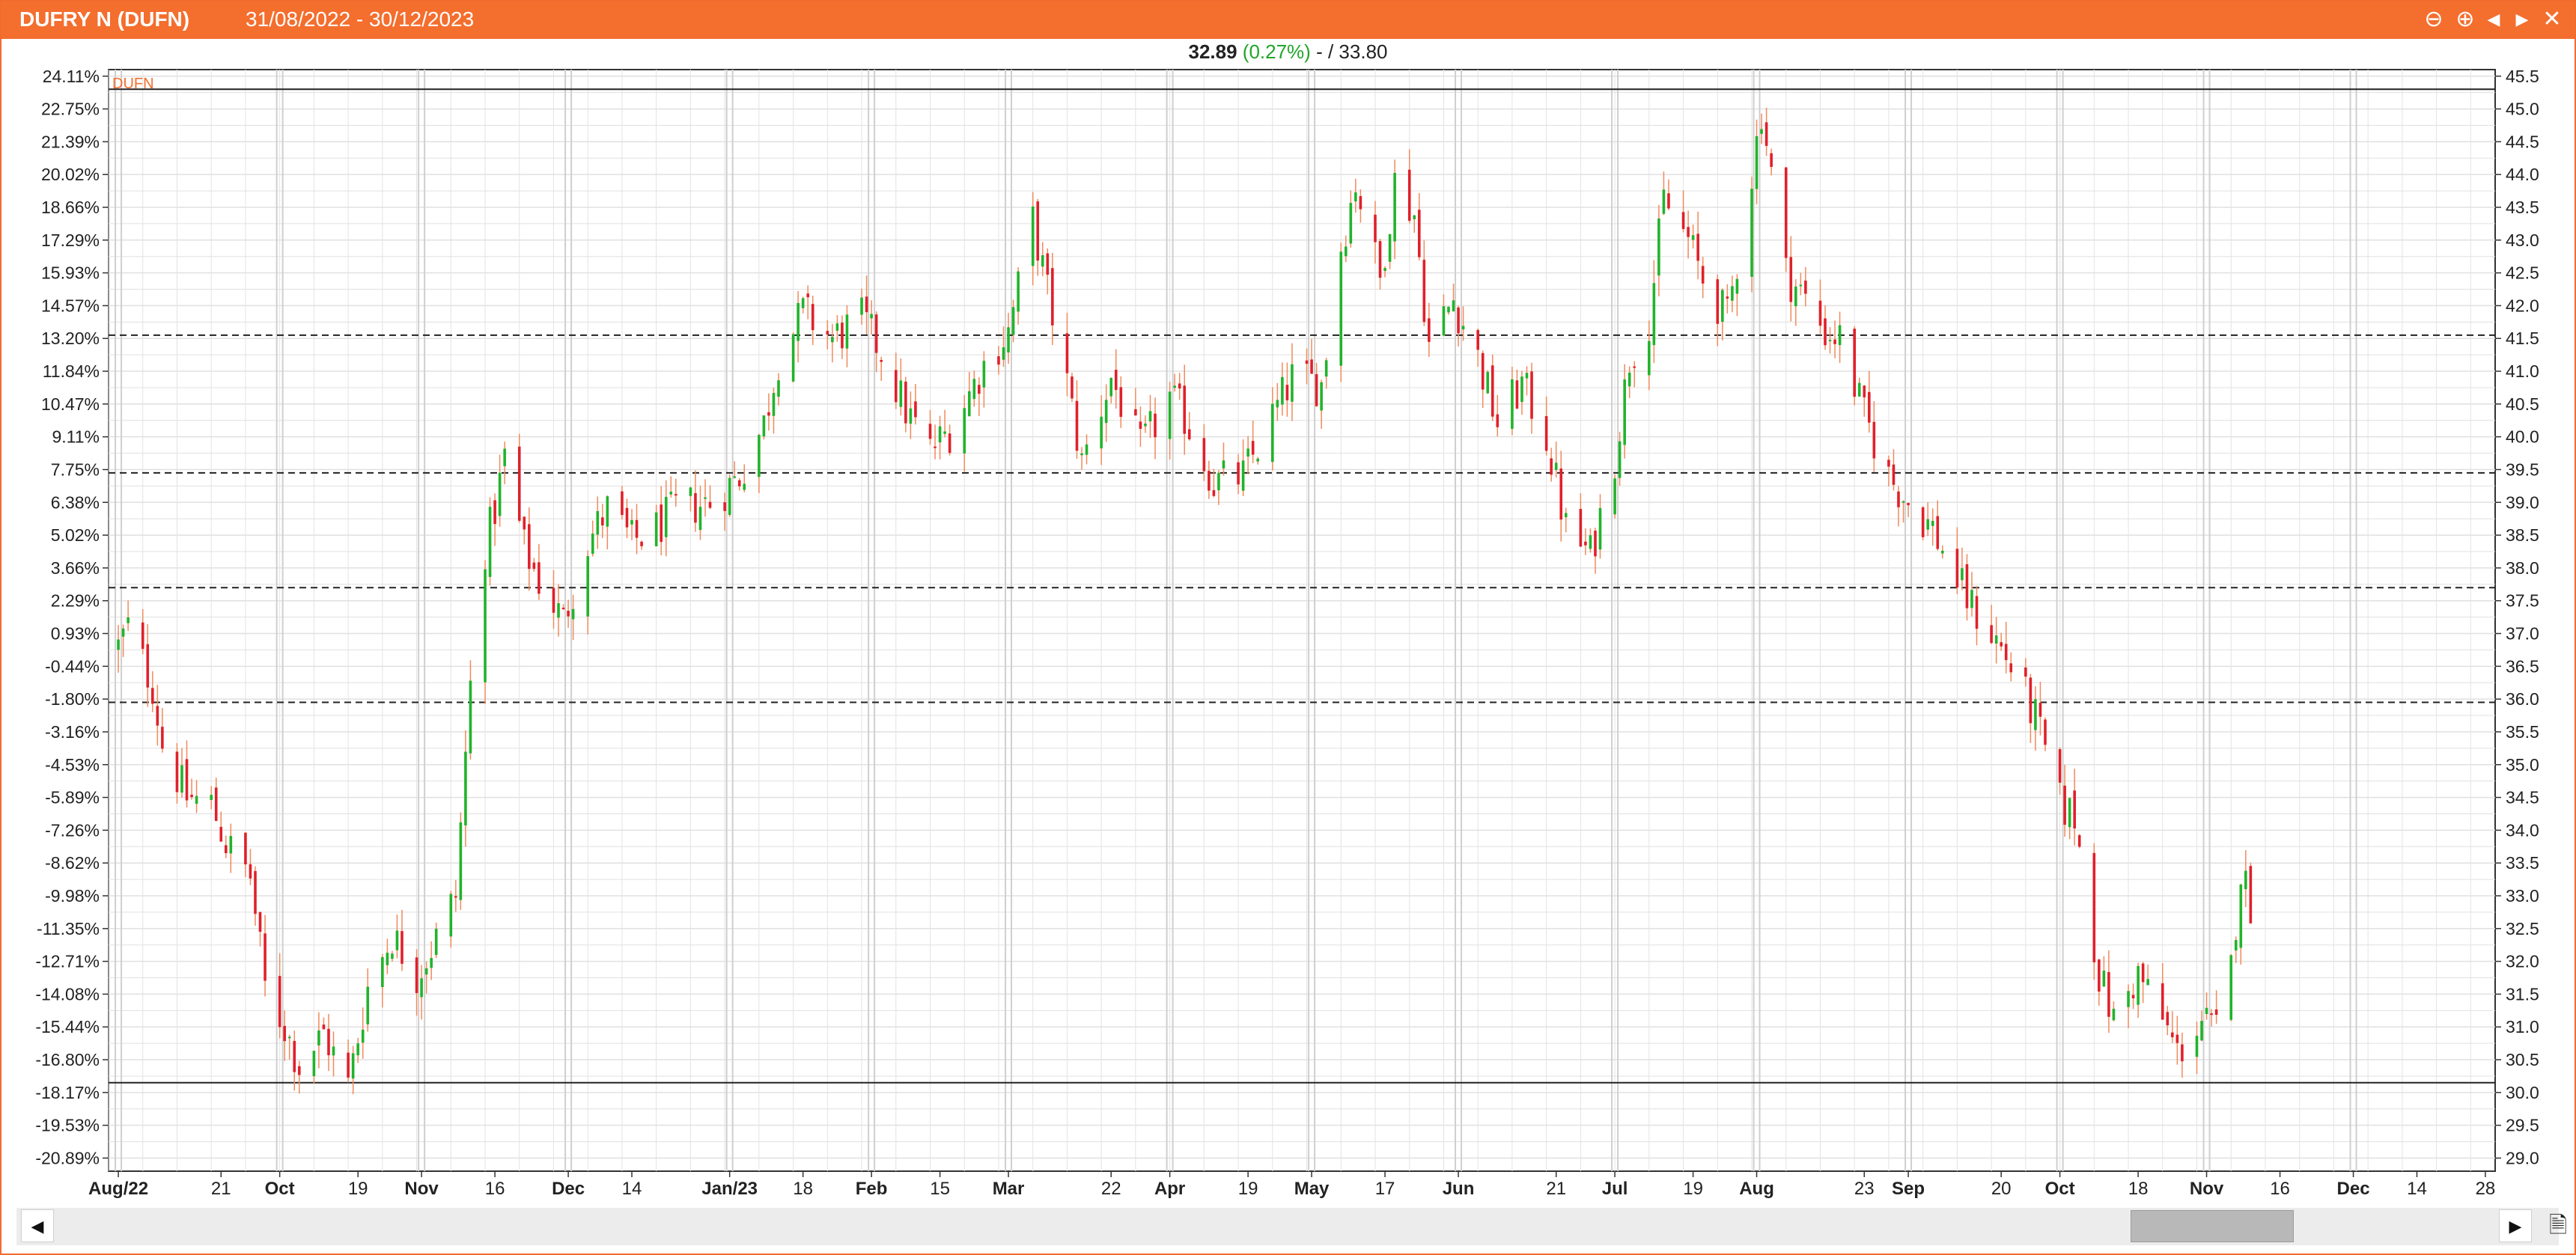  What do you see at coordinates (68, 928) in the screenshot?
I see `y-tick-label-left: -11.35%` at bounding box center [68, 928].